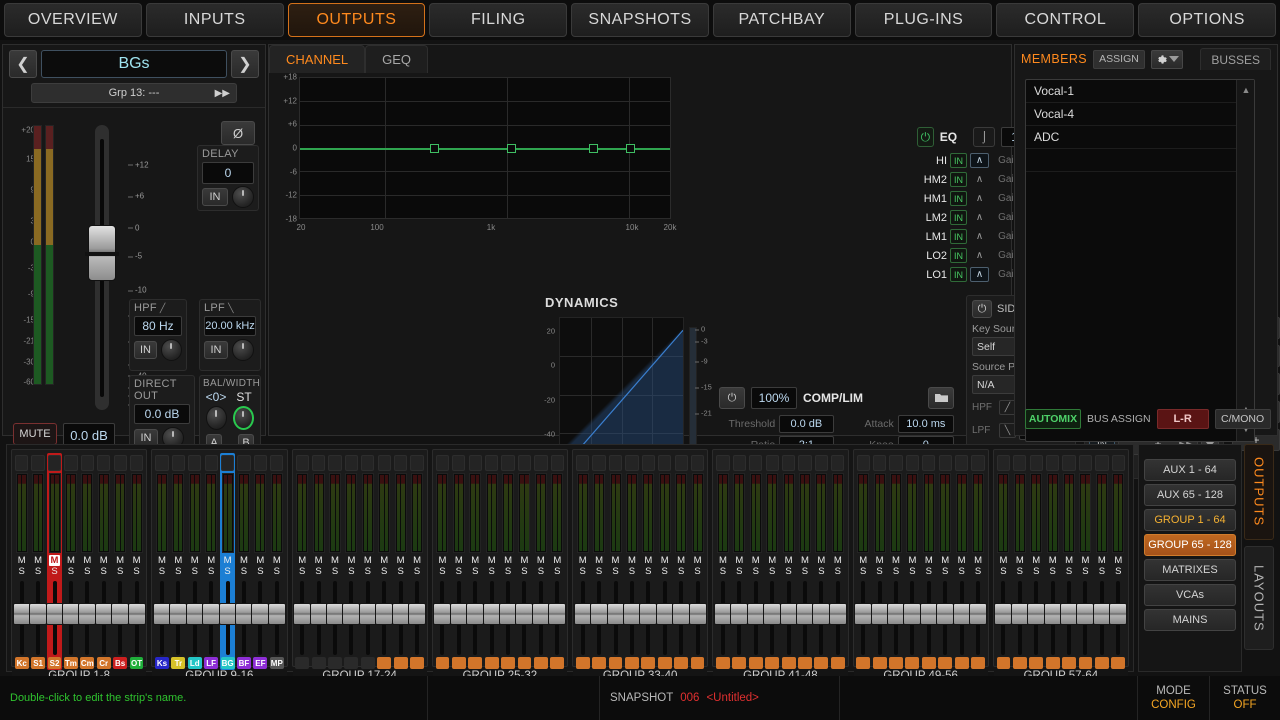 The width and height of the screenshot is (1280, 720). What do you see at coordinates (216, 350) in the screenshot?
I see `lpf-in-button: IN` at bounding box center [216, 350].